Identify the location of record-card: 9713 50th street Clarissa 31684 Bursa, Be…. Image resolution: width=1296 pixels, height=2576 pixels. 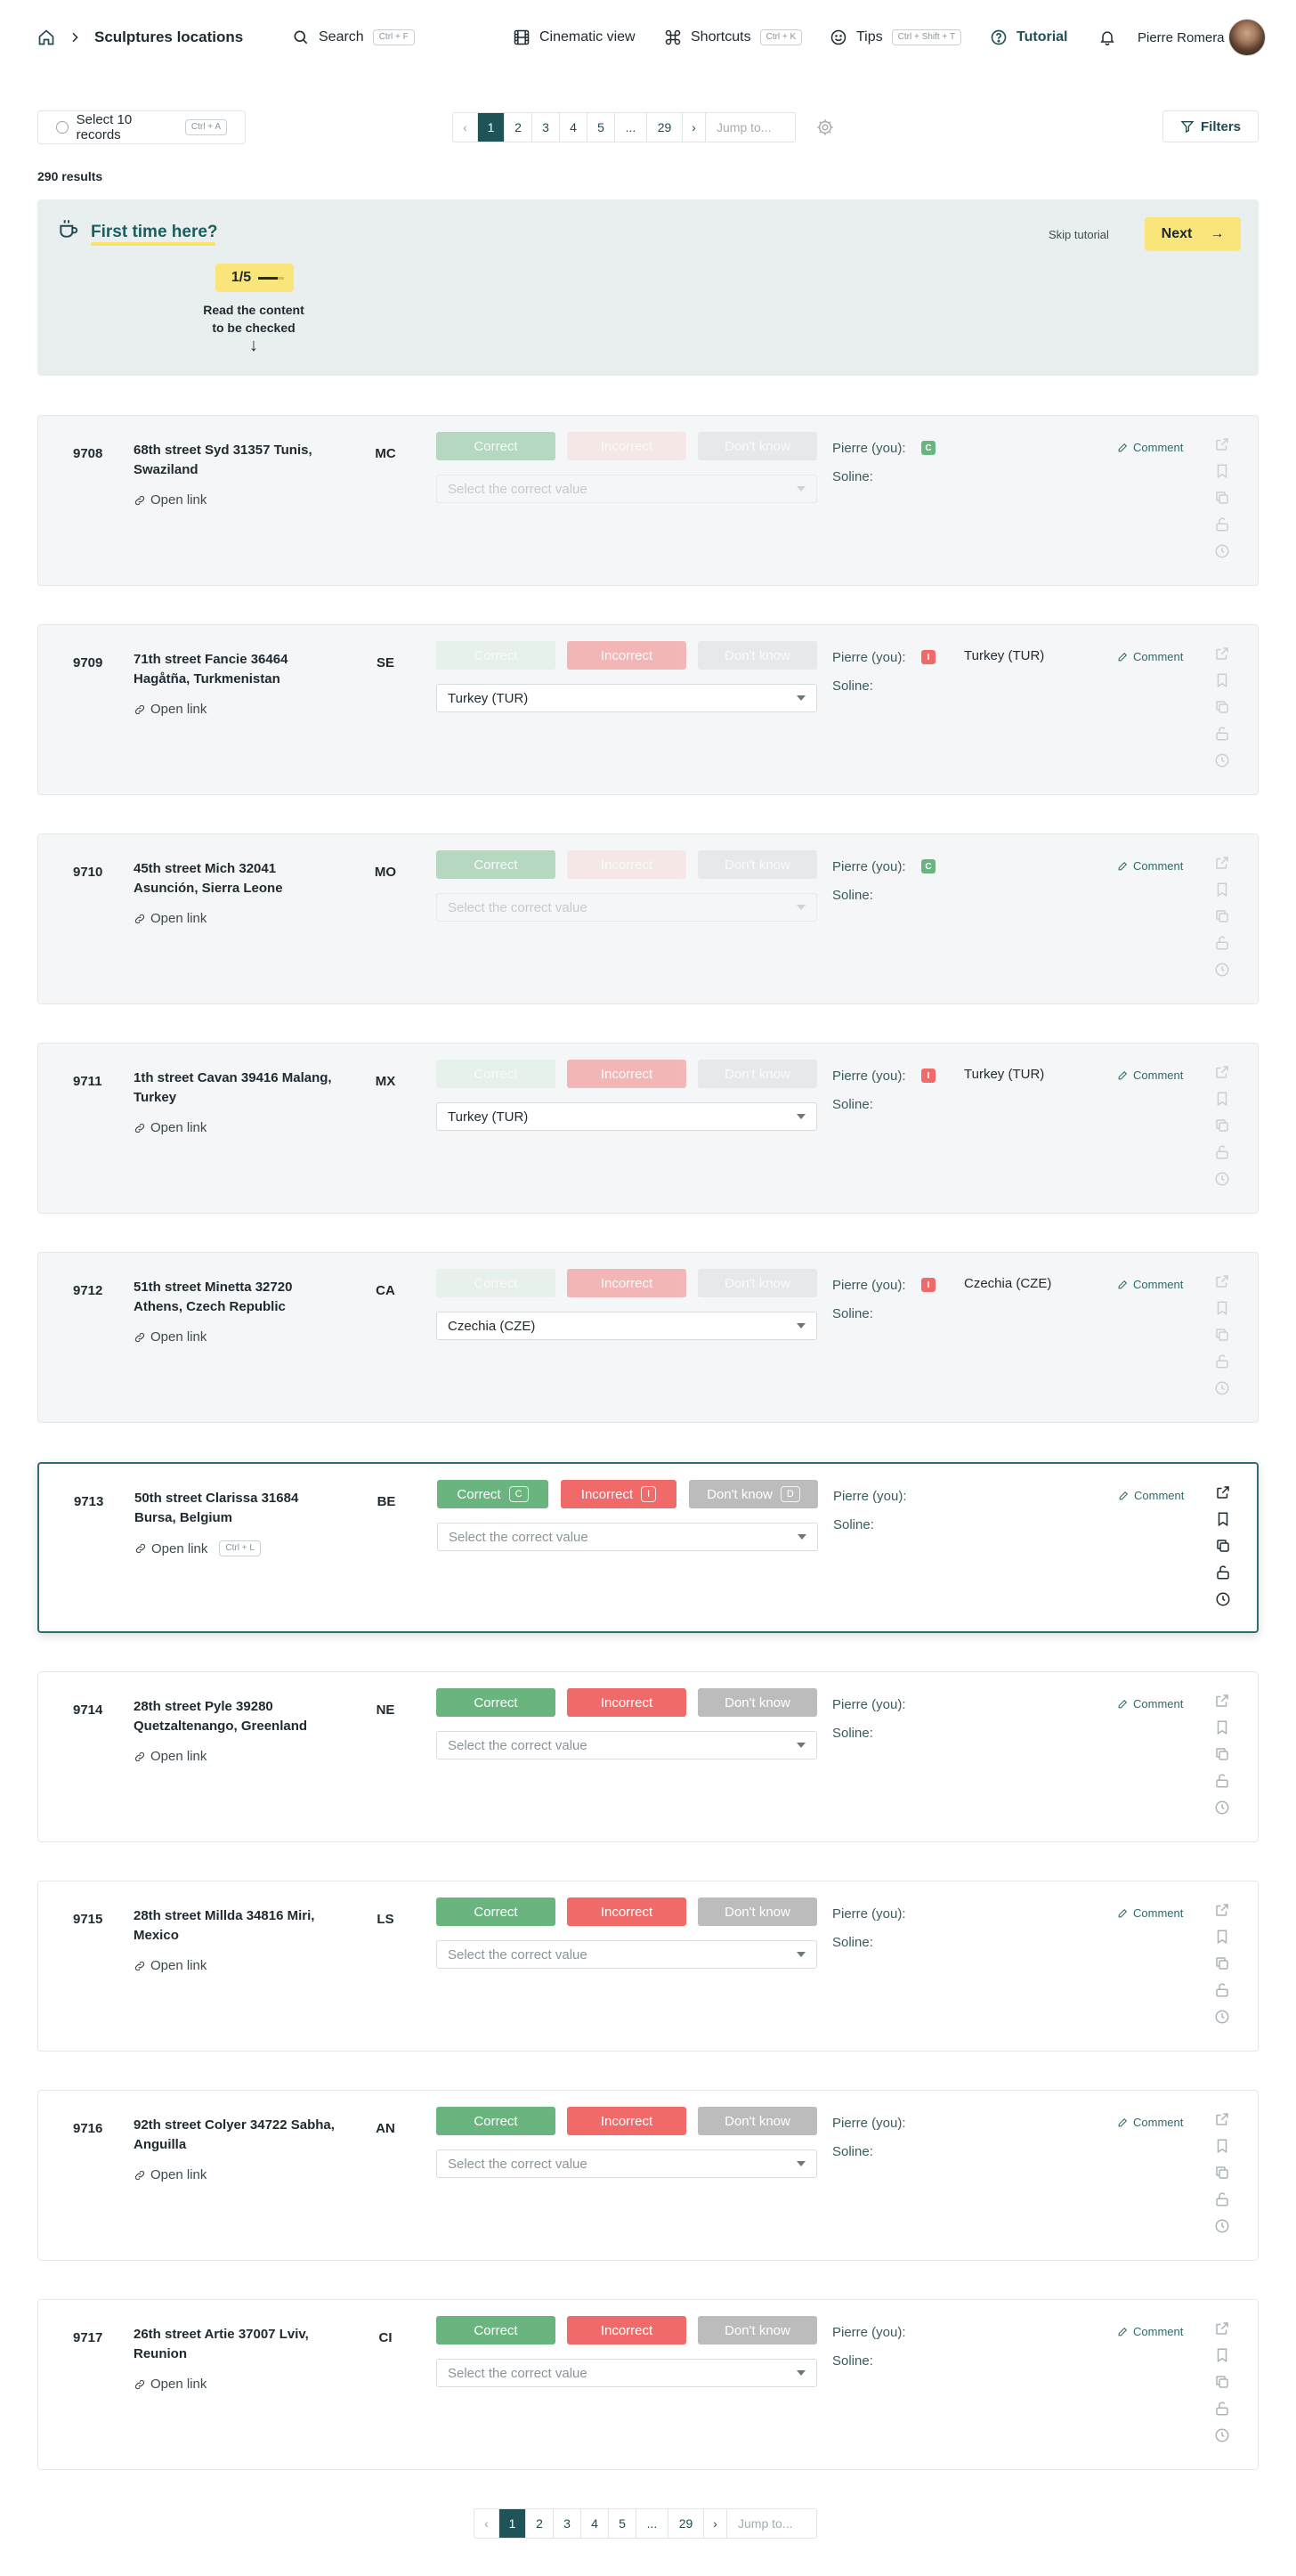
(648, 1547).